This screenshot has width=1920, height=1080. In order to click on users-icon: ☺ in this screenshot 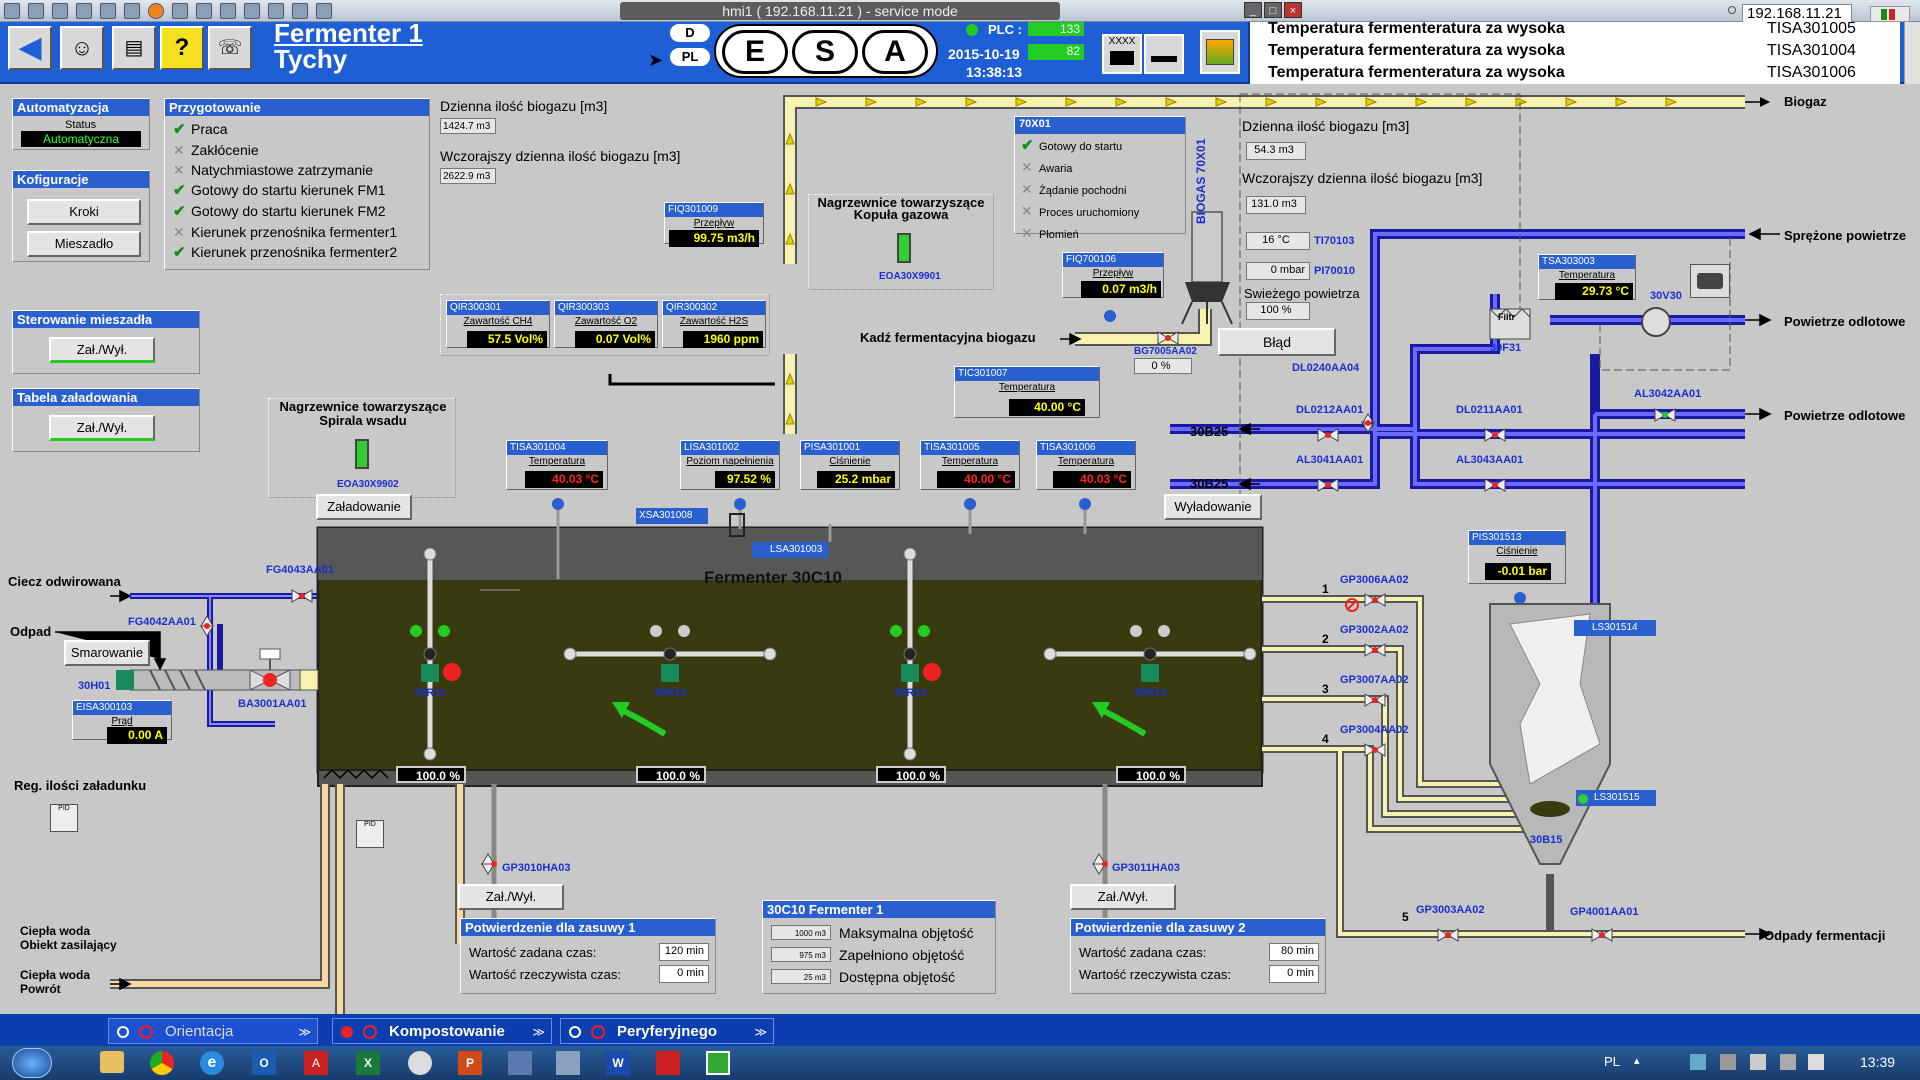, I will do `click(82, 48)`.